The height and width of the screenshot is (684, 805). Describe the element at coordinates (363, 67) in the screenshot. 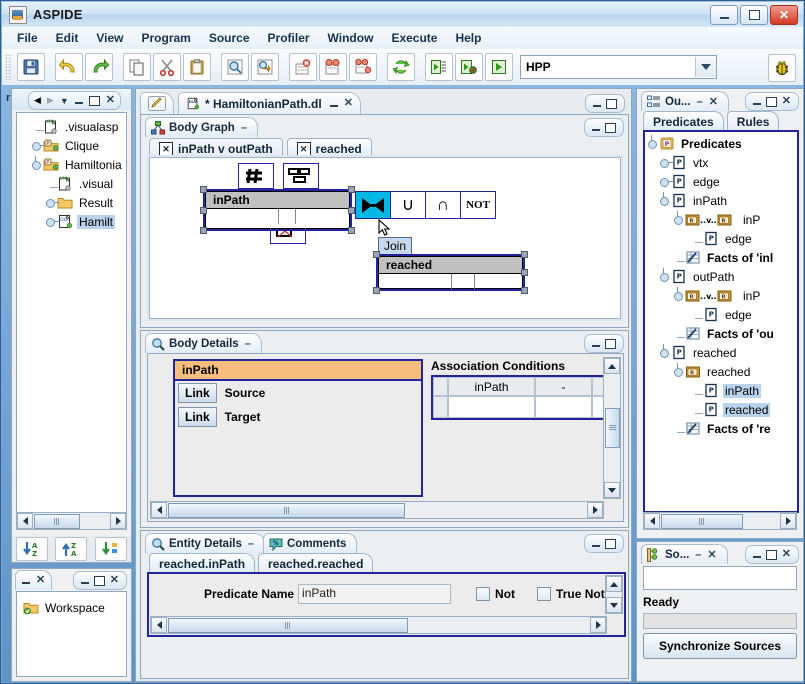

I see `run-all-button` at that location.